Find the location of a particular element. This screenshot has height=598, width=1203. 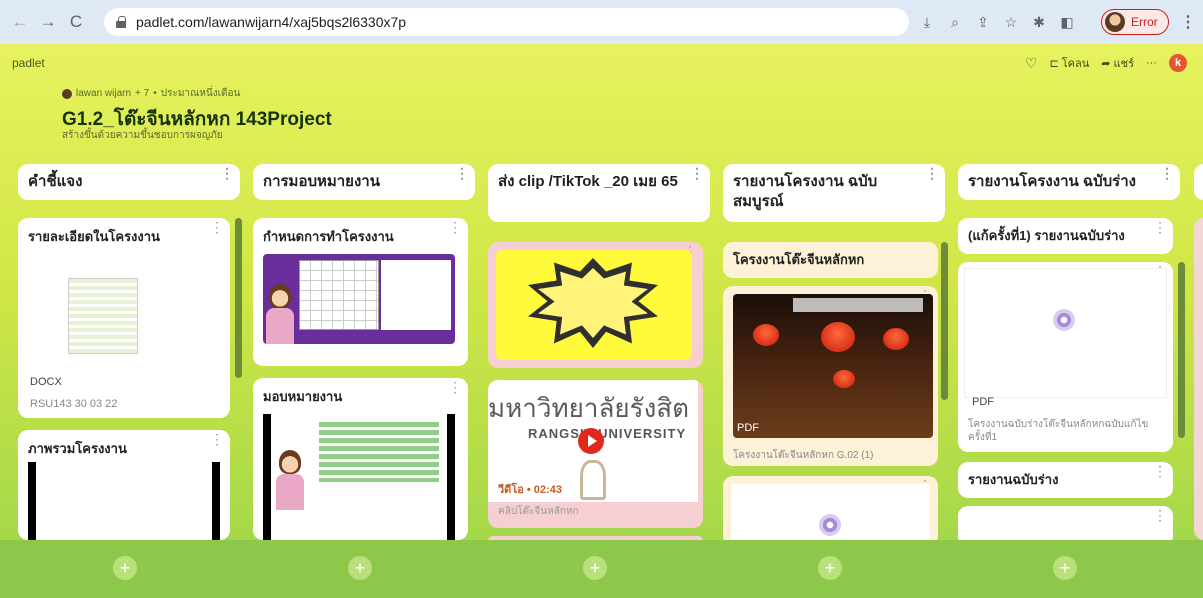

user-avatar: k is located at coordinates (1178, 63).